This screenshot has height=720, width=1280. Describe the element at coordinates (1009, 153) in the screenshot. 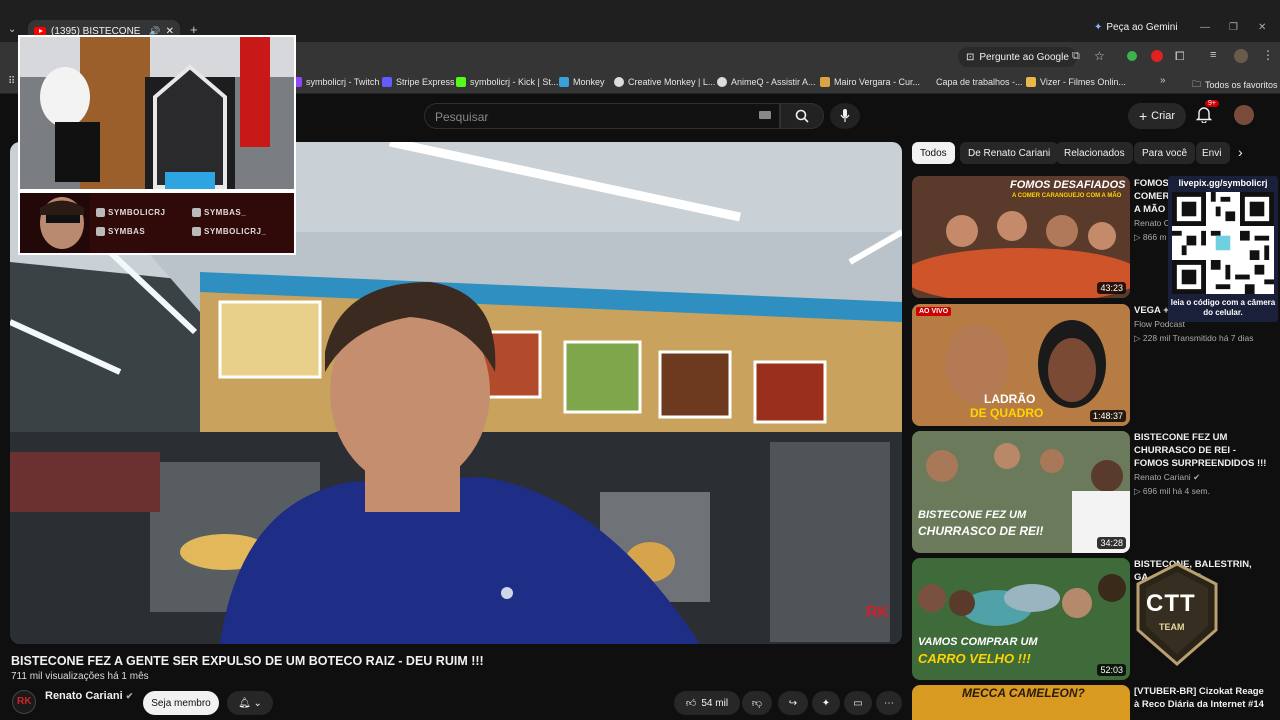

I see `chip-de-renato-cariani: De Renato Cariani` at that location.